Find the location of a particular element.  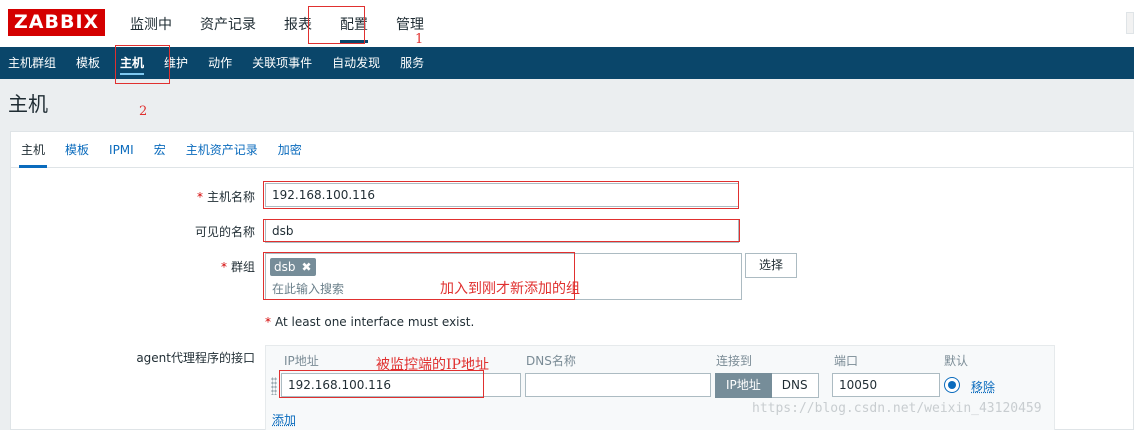

top-menu-inventory: 资产记录 is located at coordinates (228, 24).